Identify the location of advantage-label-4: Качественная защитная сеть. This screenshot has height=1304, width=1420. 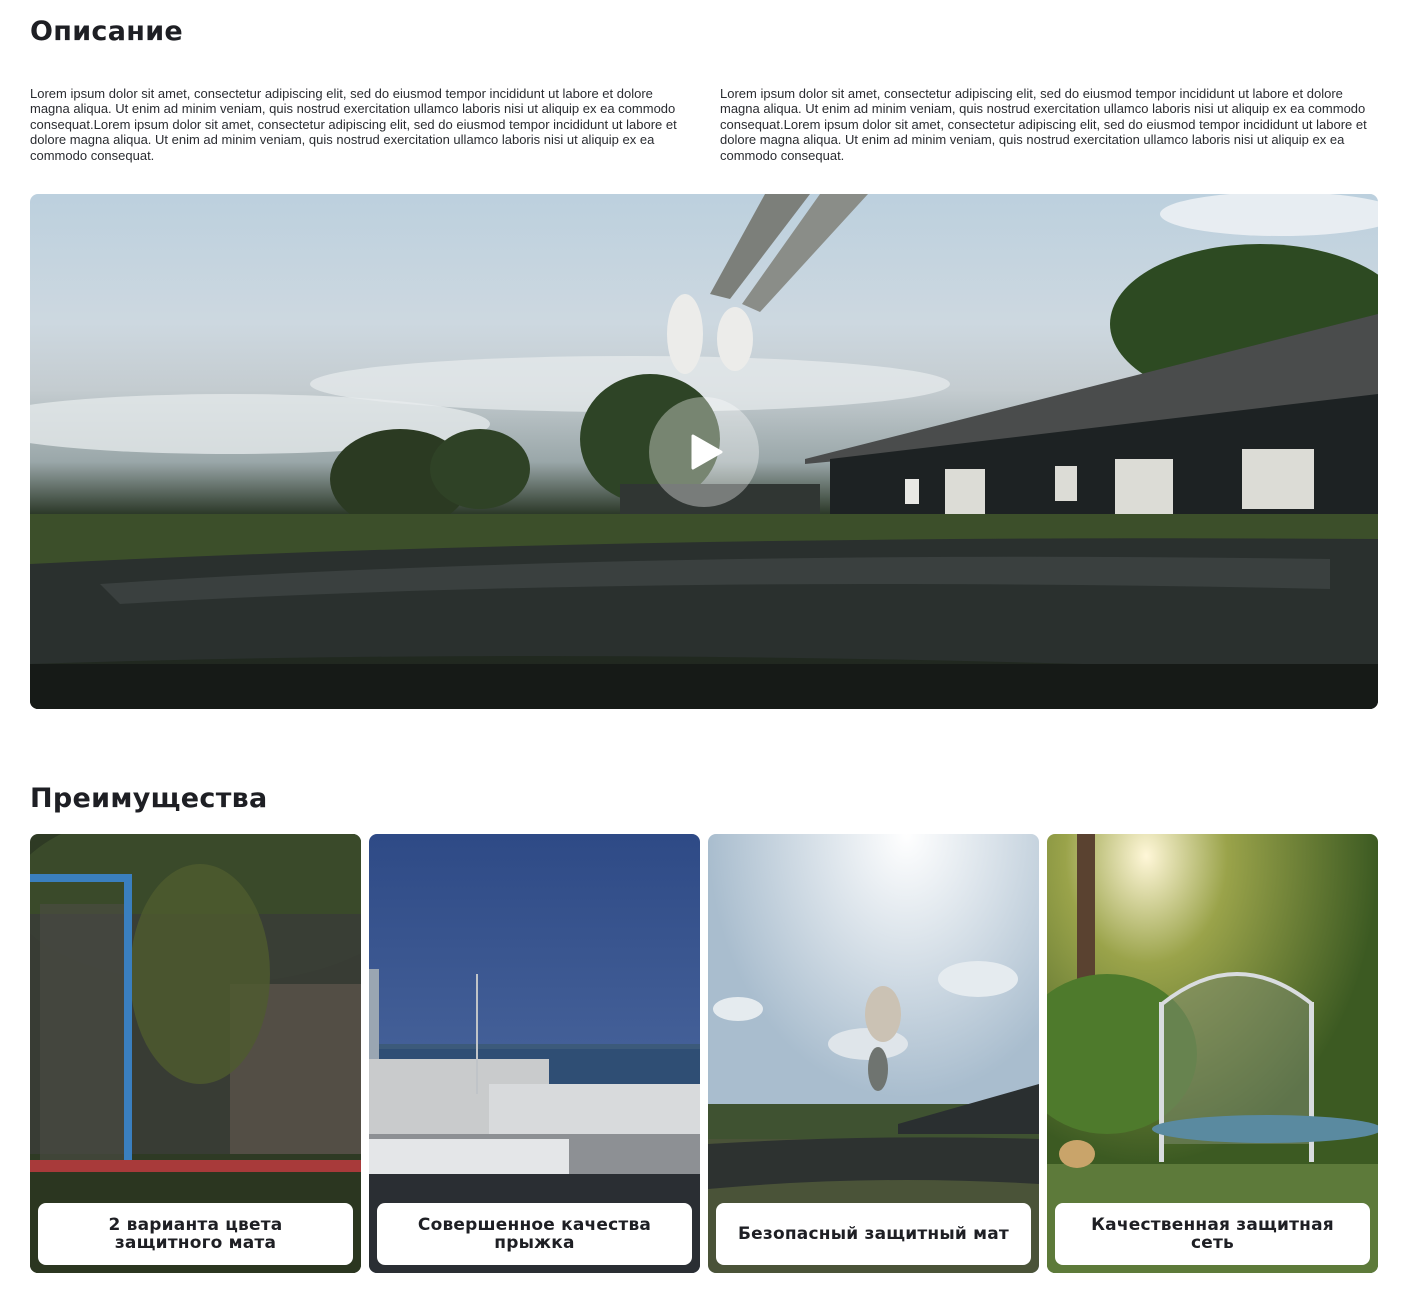
(1212, 1234).